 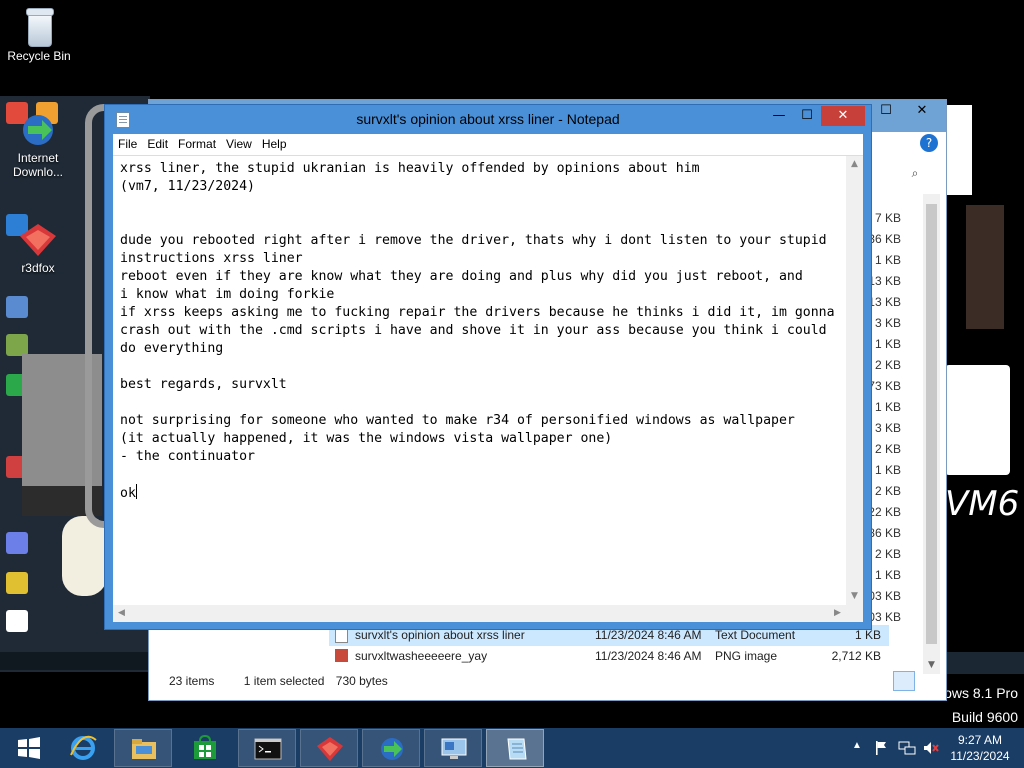 What do you see at coordinates (479, 613) in the screenshot?
I see `notepad-horizontal-scrollbar: ◀ ▶` at bounding box center [479, 613].